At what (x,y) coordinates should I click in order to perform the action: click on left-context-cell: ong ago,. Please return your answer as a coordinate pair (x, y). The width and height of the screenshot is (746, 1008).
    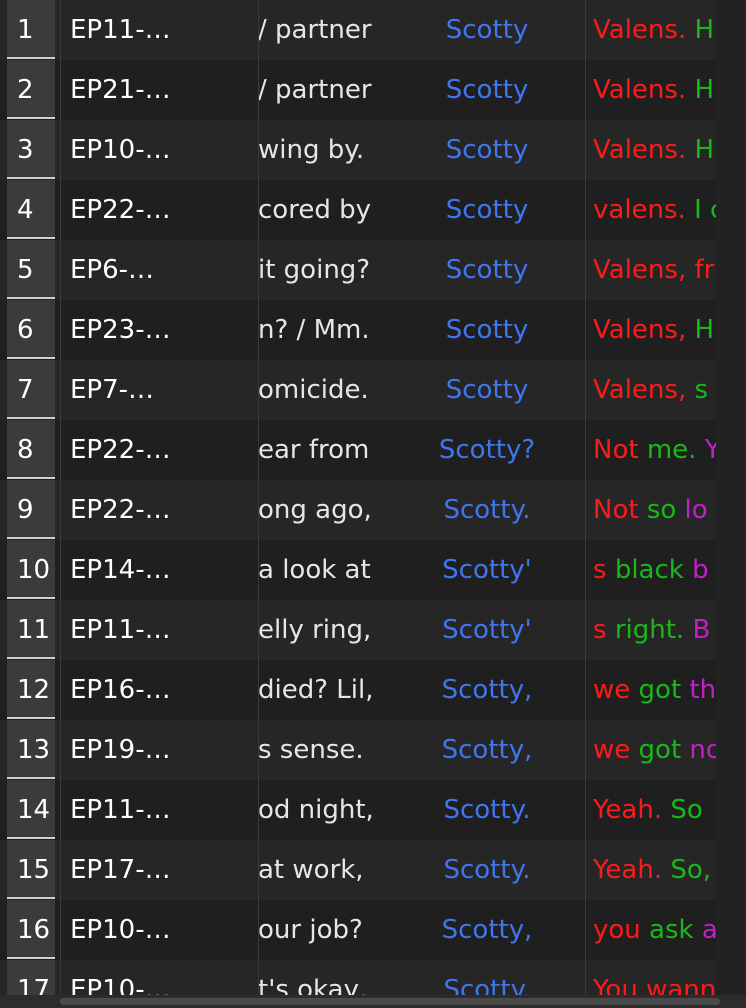
    Looking at the image, I should click on (317, 510).